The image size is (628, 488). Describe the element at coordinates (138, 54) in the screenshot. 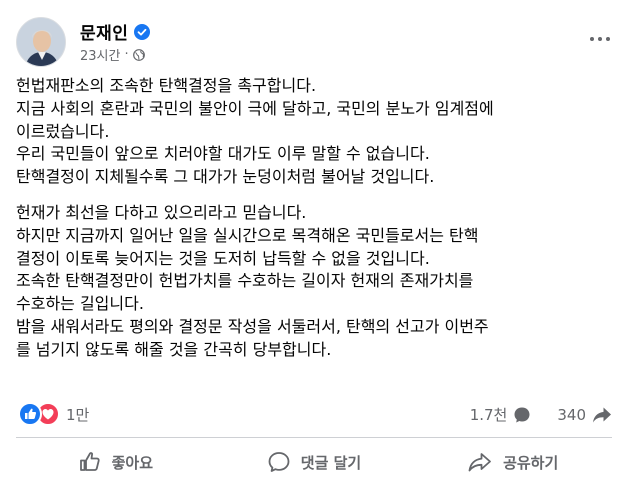

I see `globe-icon` at that location.